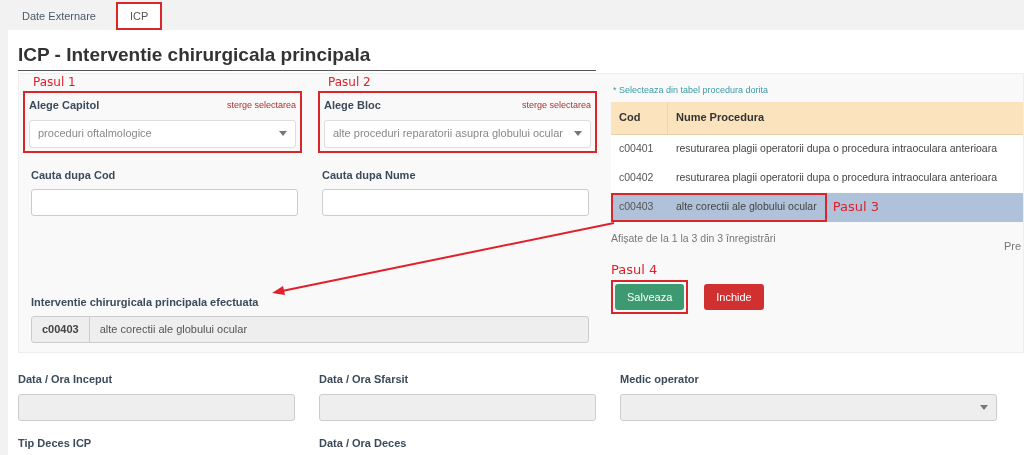 The width and height of the screenshot is (1024, 455). I want to click on table-cell-text: c00402, so click(636, 178).